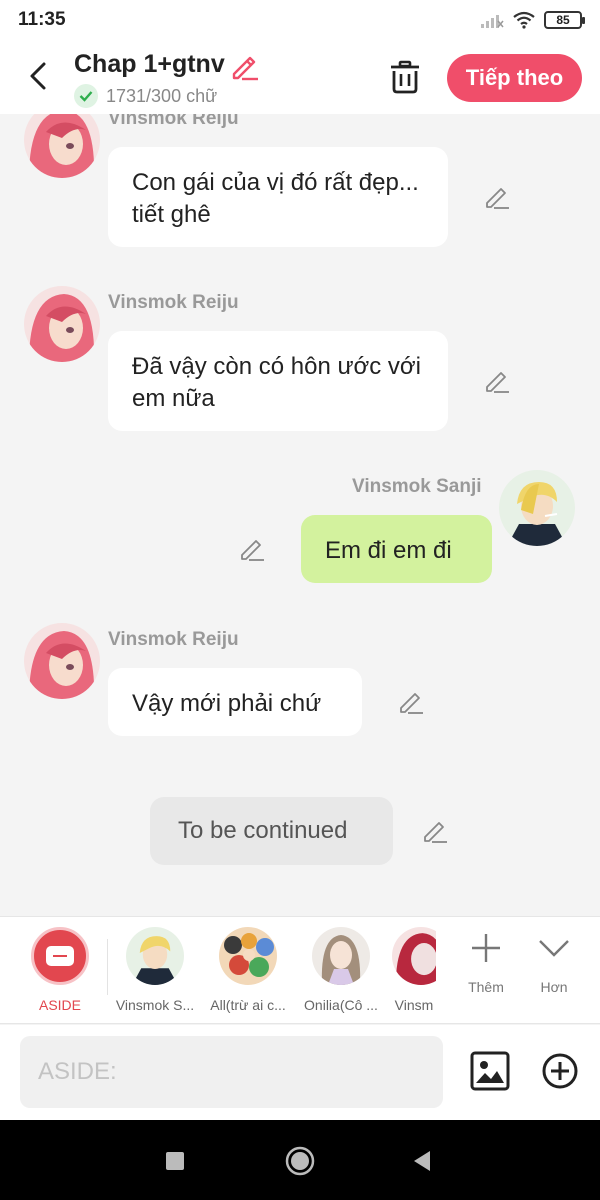 The width and height of the screenshot is (600, 1200). I want to click on add-label: Thêm, so click(486, 987).